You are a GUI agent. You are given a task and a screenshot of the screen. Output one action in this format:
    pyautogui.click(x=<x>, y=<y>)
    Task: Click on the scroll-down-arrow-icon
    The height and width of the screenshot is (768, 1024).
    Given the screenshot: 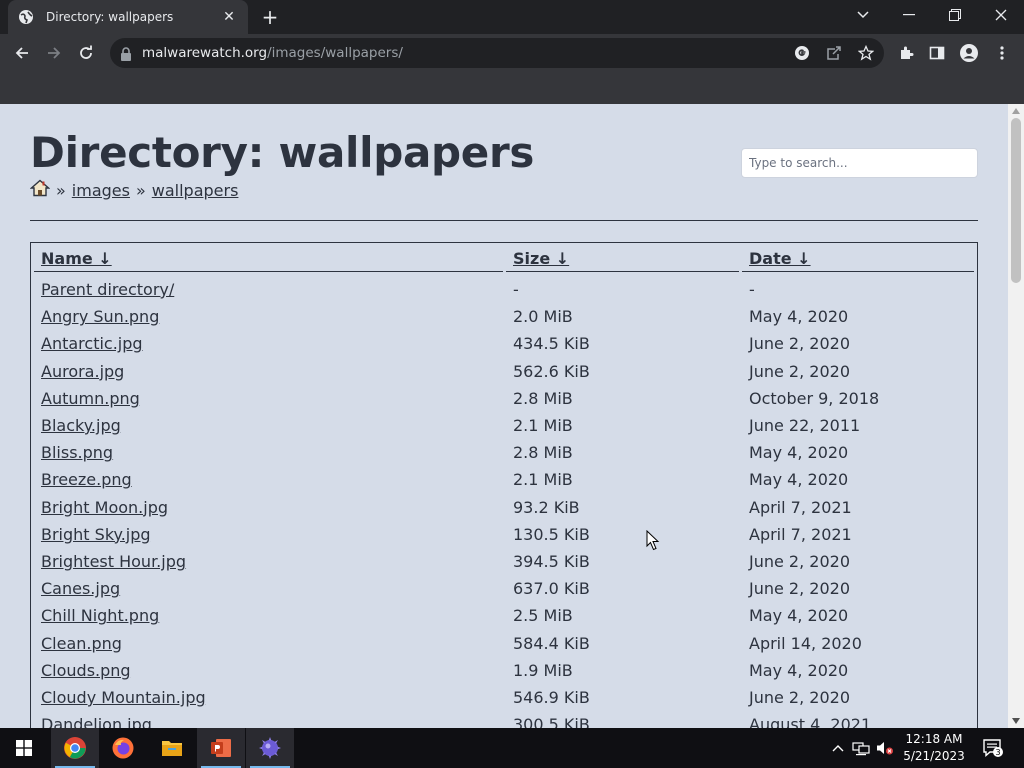 What is the action you would take?
    pyautogui.click(x=1016, y=721)
    